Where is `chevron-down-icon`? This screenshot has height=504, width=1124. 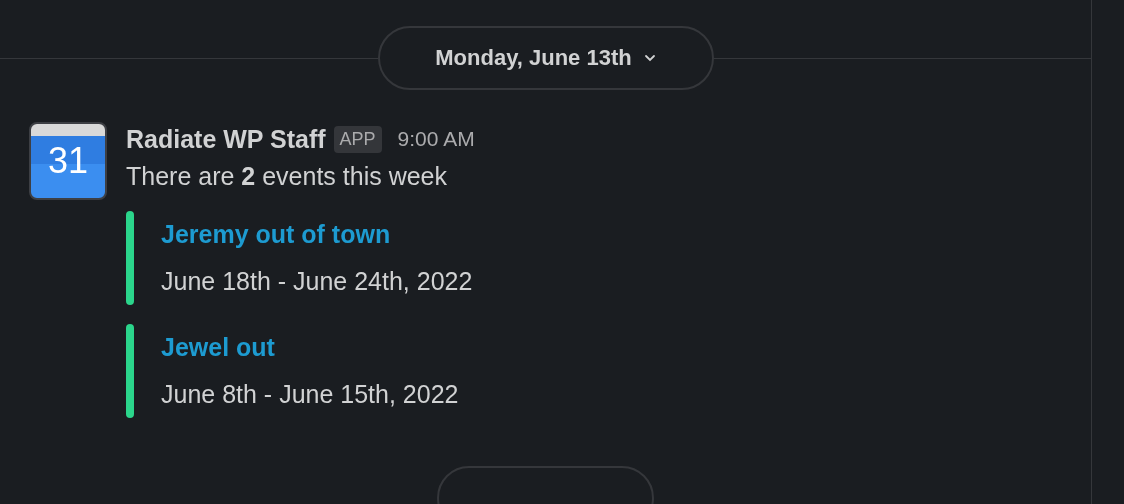
chevron-down-icon is located at coordinates (649, 58).